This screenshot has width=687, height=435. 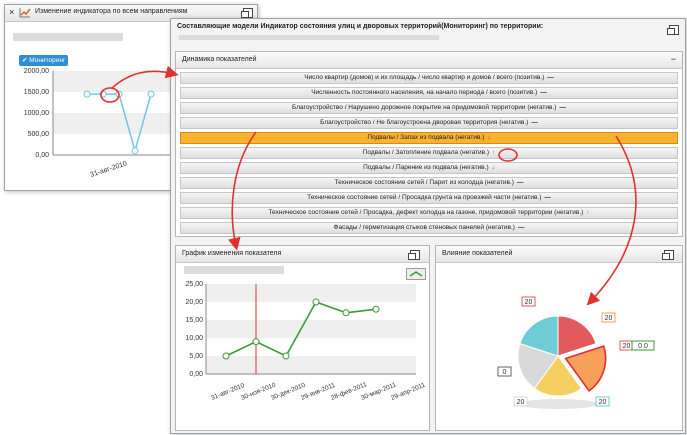 What do you see at coordinates (110, 95) in the screenshot?
I see `annotation-circle-small-chart` at bounding box center [110, 95].